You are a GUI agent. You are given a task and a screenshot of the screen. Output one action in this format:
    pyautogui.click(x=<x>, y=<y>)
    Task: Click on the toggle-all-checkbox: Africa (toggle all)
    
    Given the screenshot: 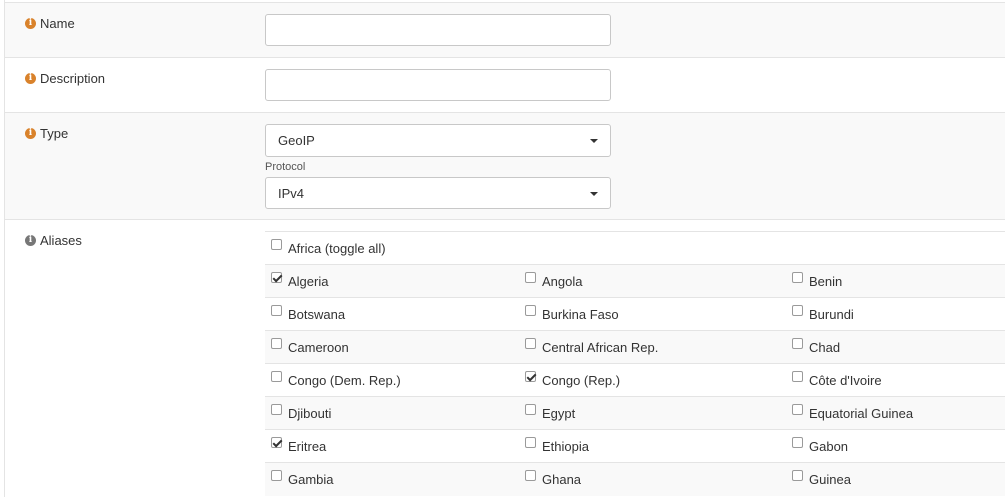 What is the action you would take?
    pyautogui.click(x=328, y=248)
    